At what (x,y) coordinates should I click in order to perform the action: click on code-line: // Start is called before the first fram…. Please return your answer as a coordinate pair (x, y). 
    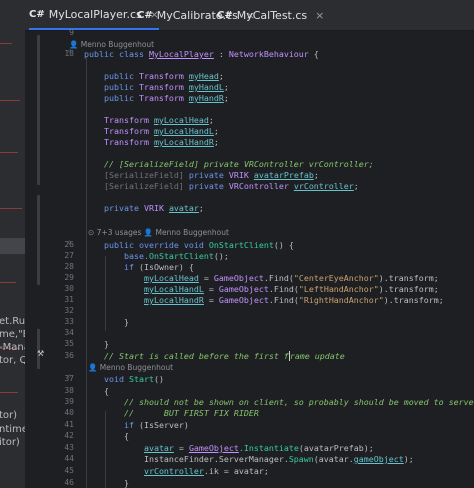
    Looking at the image, I should click on (224, 356).